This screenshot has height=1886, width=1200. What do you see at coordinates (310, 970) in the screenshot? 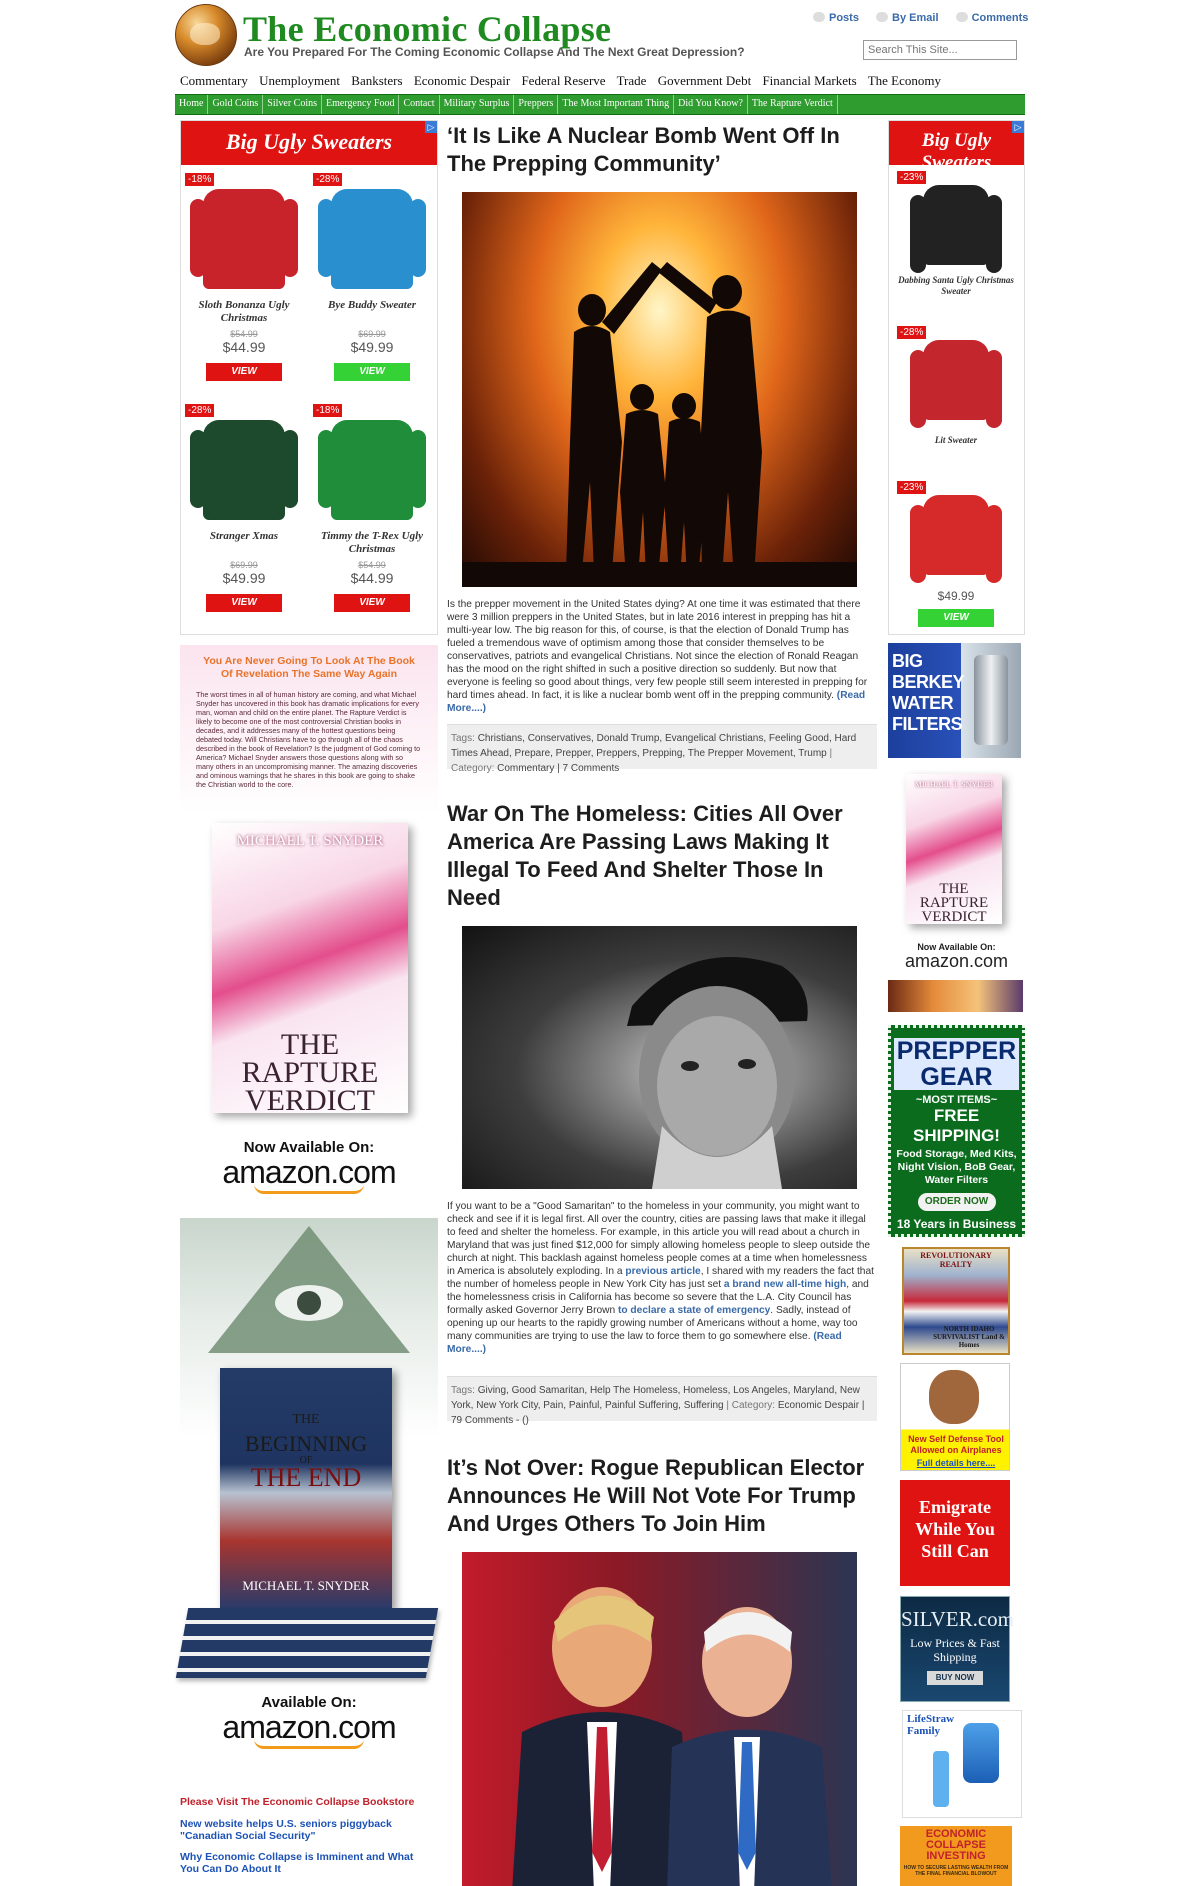
I see `rapture-verdict-book-cover: MICHAEL T. SNYDER THE RAPTURE VERDICT` at bounding box center [310, 970].